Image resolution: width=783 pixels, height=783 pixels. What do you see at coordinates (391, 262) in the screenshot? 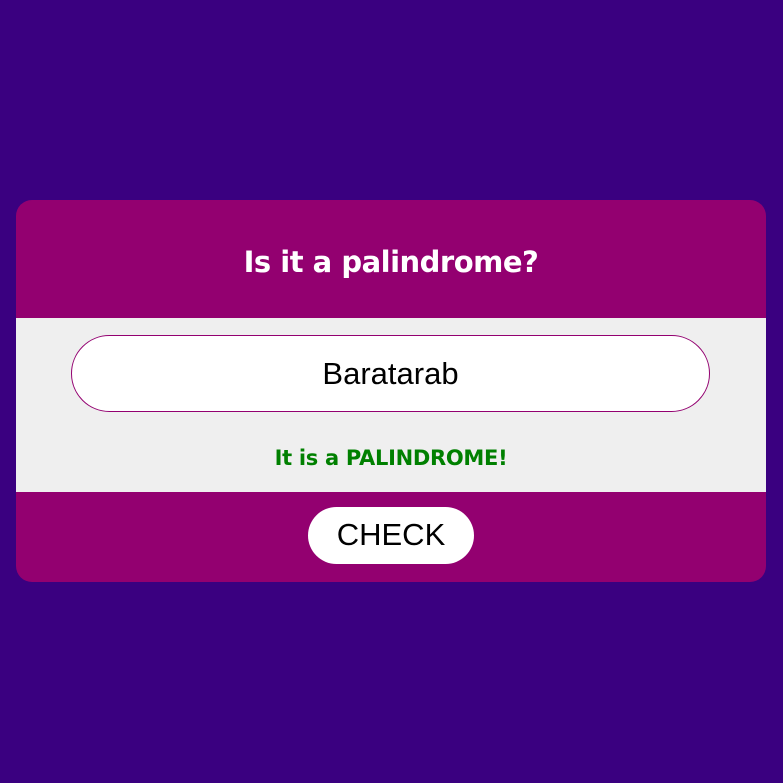
I see `page-title: Is it a palindrome?` at bounding box center [391, 262].